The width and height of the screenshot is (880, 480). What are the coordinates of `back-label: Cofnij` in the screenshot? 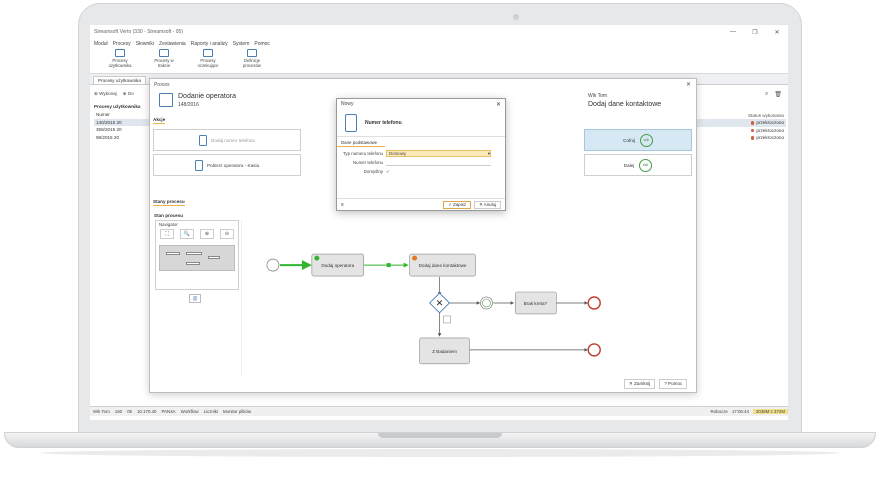 It's located at (629, 140).